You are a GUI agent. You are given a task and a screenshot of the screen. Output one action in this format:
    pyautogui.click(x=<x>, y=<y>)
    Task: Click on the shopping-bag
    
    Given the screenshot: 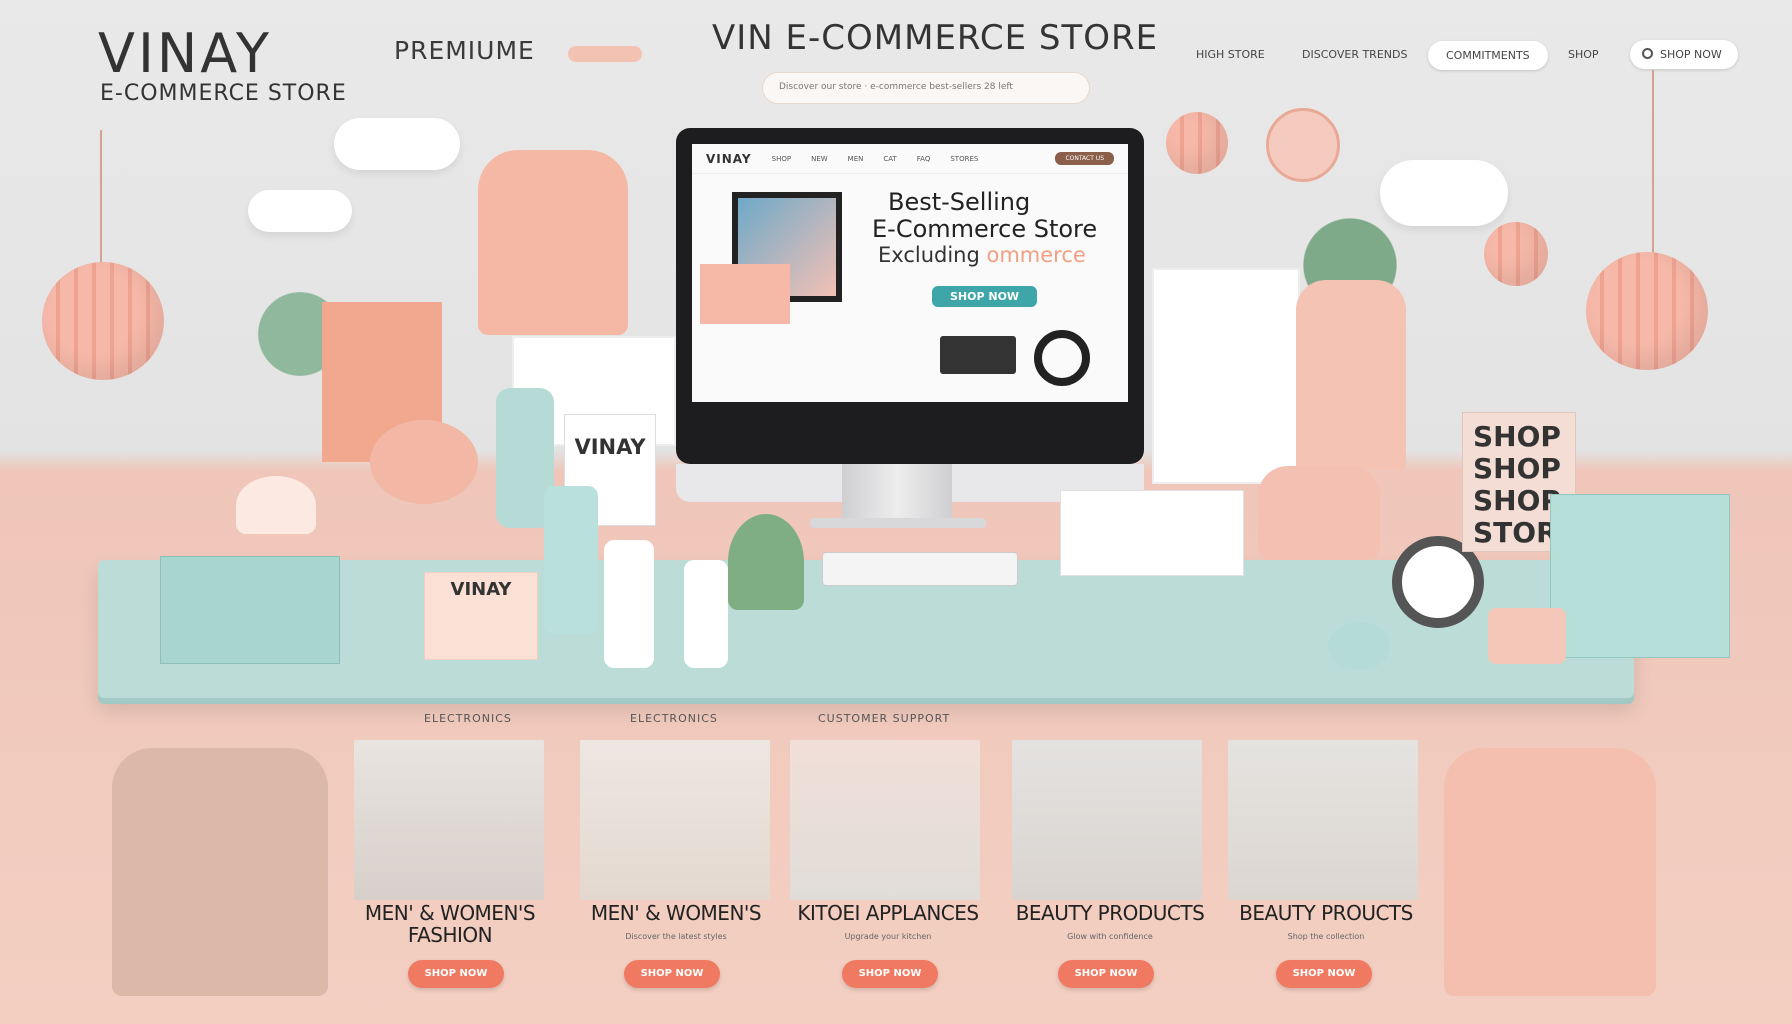 What is the action you would take?
    pyautogui.click(x=1640, y=576)
    